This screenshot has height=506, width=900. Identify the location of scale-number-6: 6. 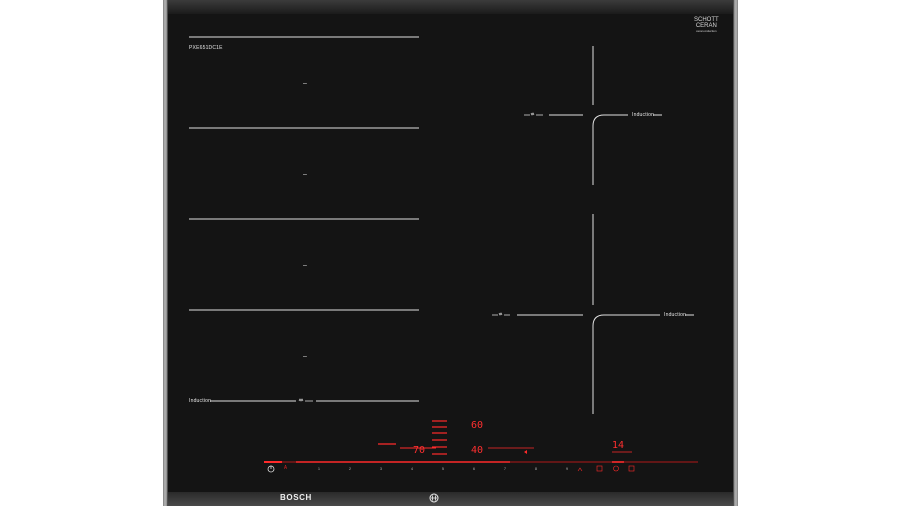
(474, 469).